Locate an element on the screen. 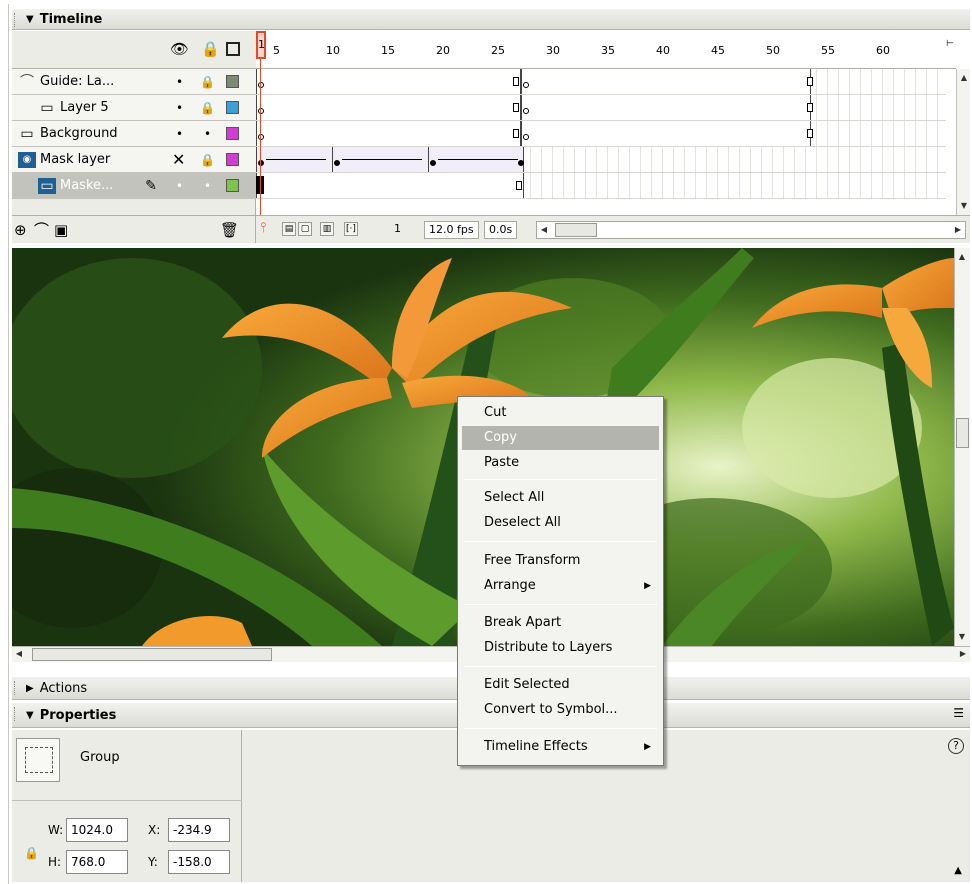 Image resolution: width=972 pixels, height=884 pixels. help-icon: ? is located at coordinates (956, 746).